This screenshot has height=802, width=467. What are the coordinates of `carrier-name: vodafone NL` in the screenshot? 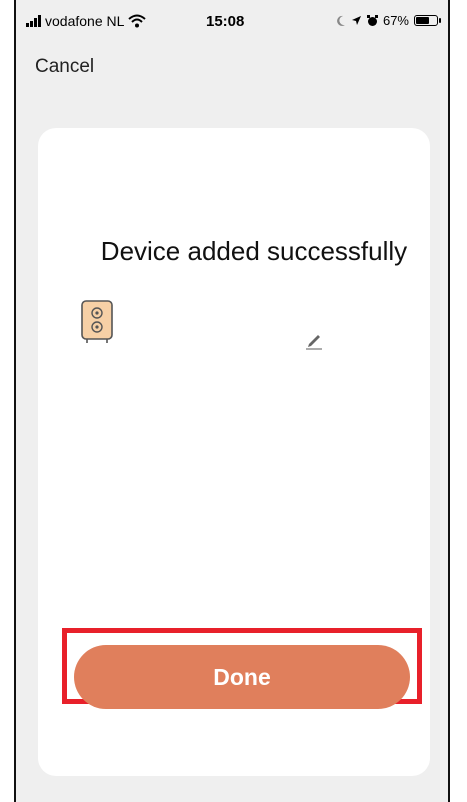 It's located at (85, 21).